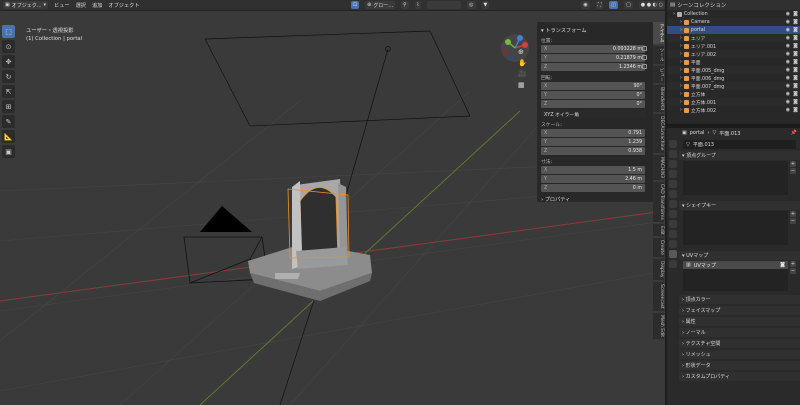  I want to click on outliner-row: › 立方体 ◉ ◙, so click(733, 94).